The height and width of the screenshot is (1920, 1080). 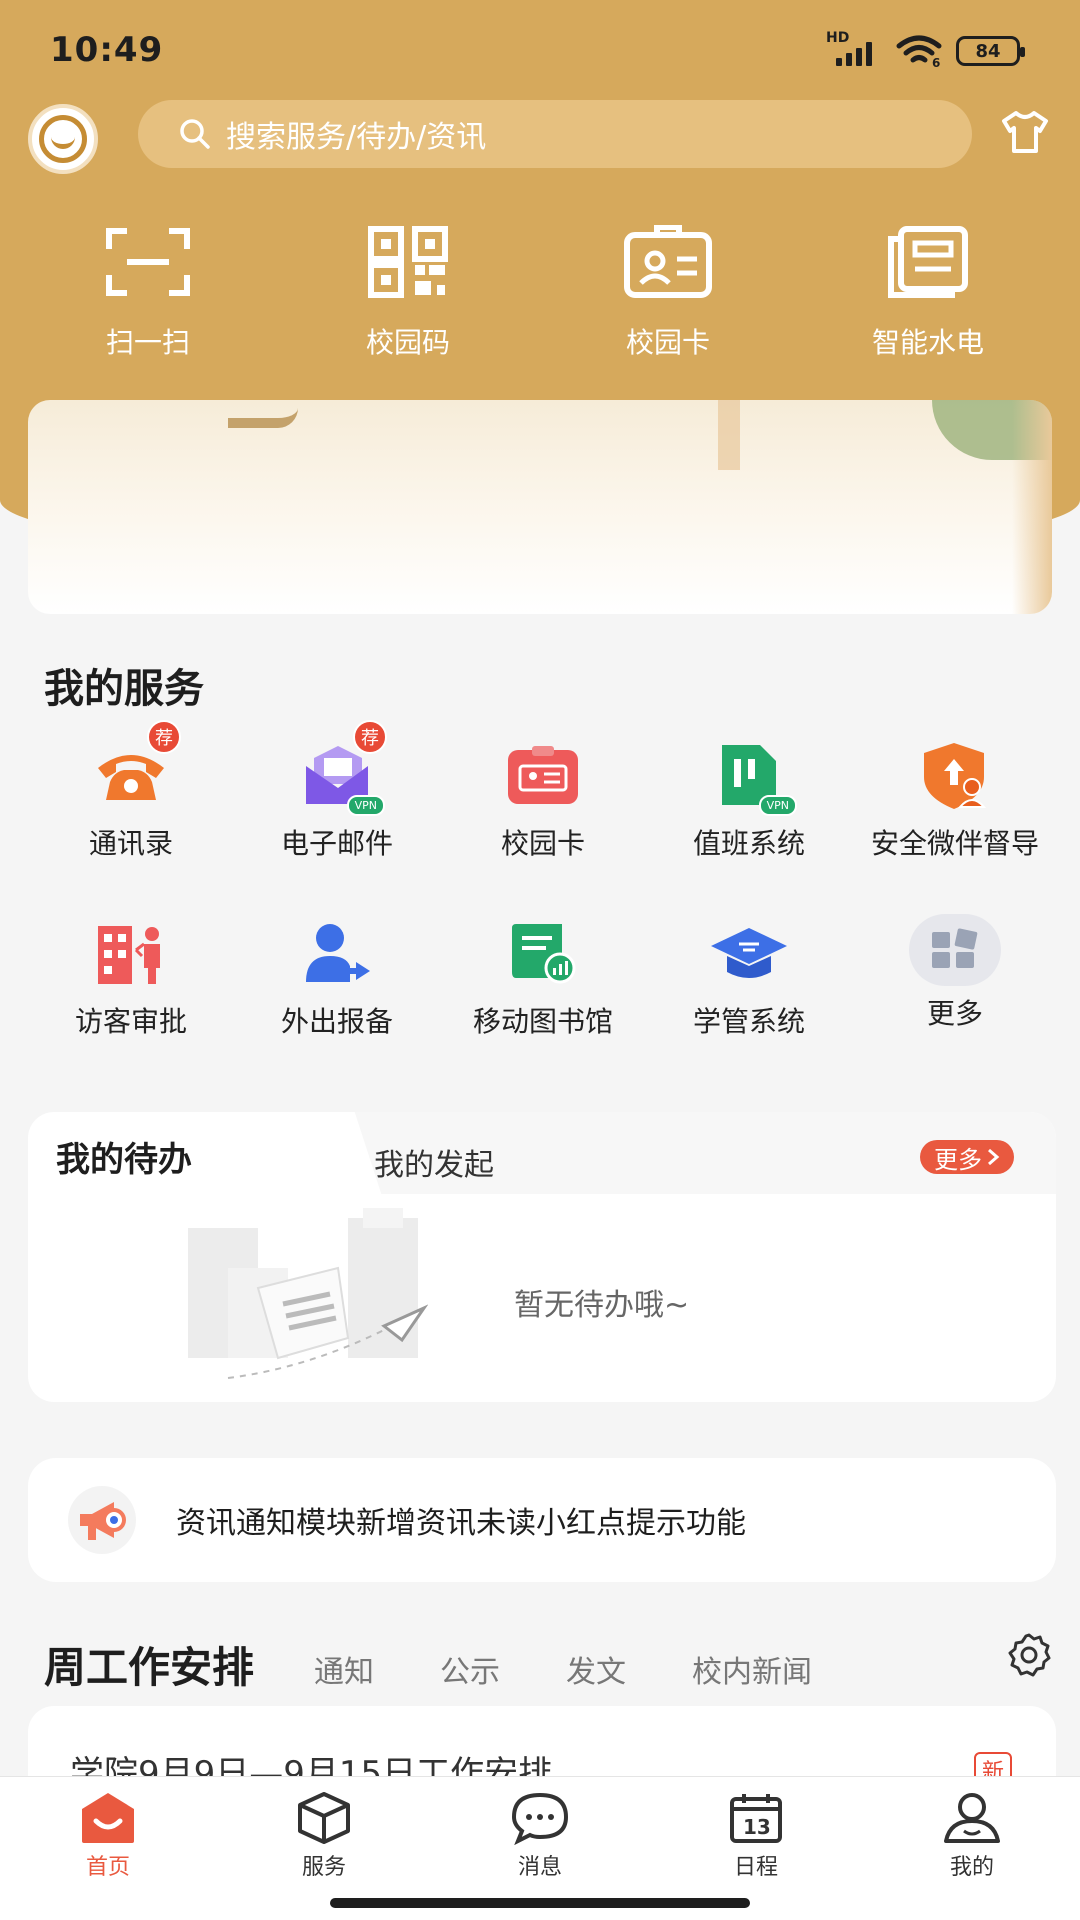 I want to click on chevron-right-icon, so click(x=994, y=1157).